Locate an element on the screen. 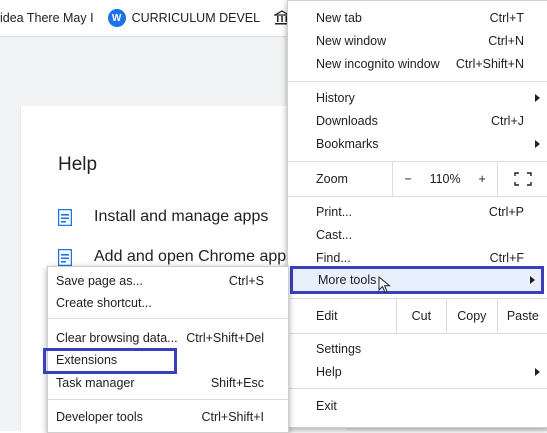 This screenshot has width=547, height=433. menu-settings: Settings is located at coordinates (417, 348).